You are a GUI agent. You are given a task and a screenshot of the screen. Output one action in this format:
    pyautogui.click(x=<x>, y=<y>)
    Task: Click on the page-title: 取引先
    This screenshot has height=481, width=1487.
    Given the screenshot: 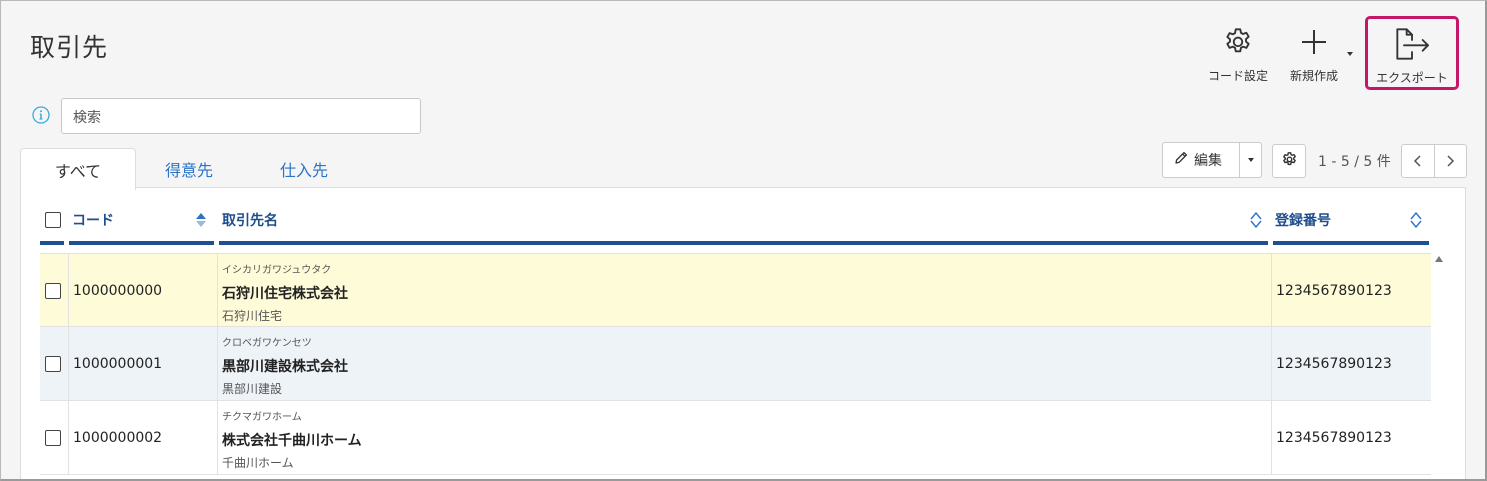 What is the action you would take?
    pyautogui.click(x=69, y=47)
    